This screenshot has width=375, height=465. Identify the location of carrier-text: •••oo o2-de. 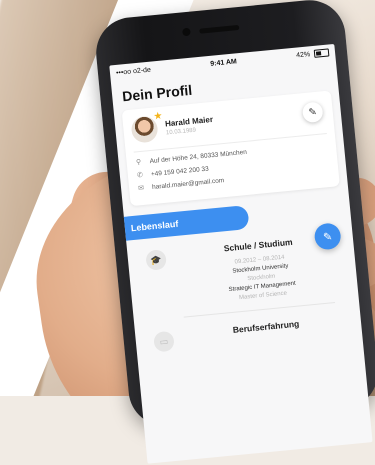
(133, 71).